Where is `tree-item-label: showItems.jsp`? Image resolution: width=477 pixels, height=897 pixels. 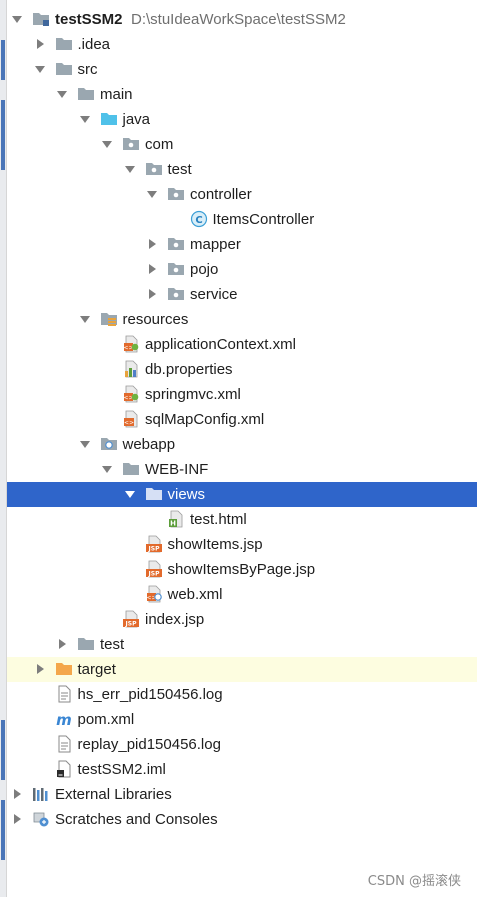
tree-item-label: showItems.jsp is located at coordinates (215, 544).